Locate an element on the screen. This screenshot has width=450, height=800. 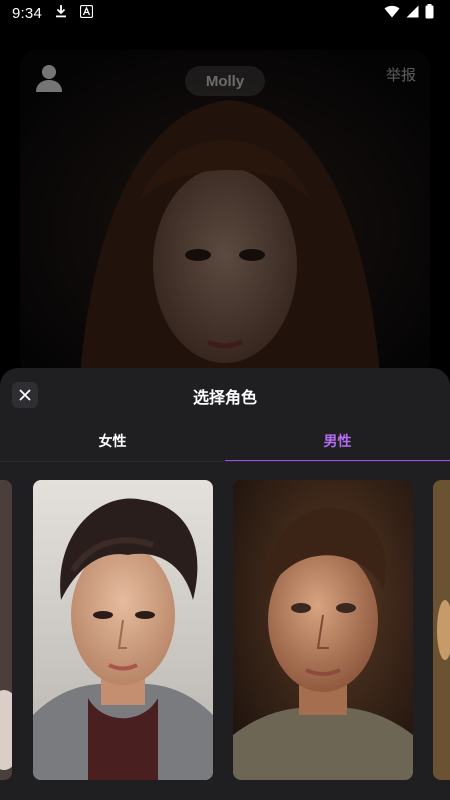
person-icon is located at coordinates (49, 80).